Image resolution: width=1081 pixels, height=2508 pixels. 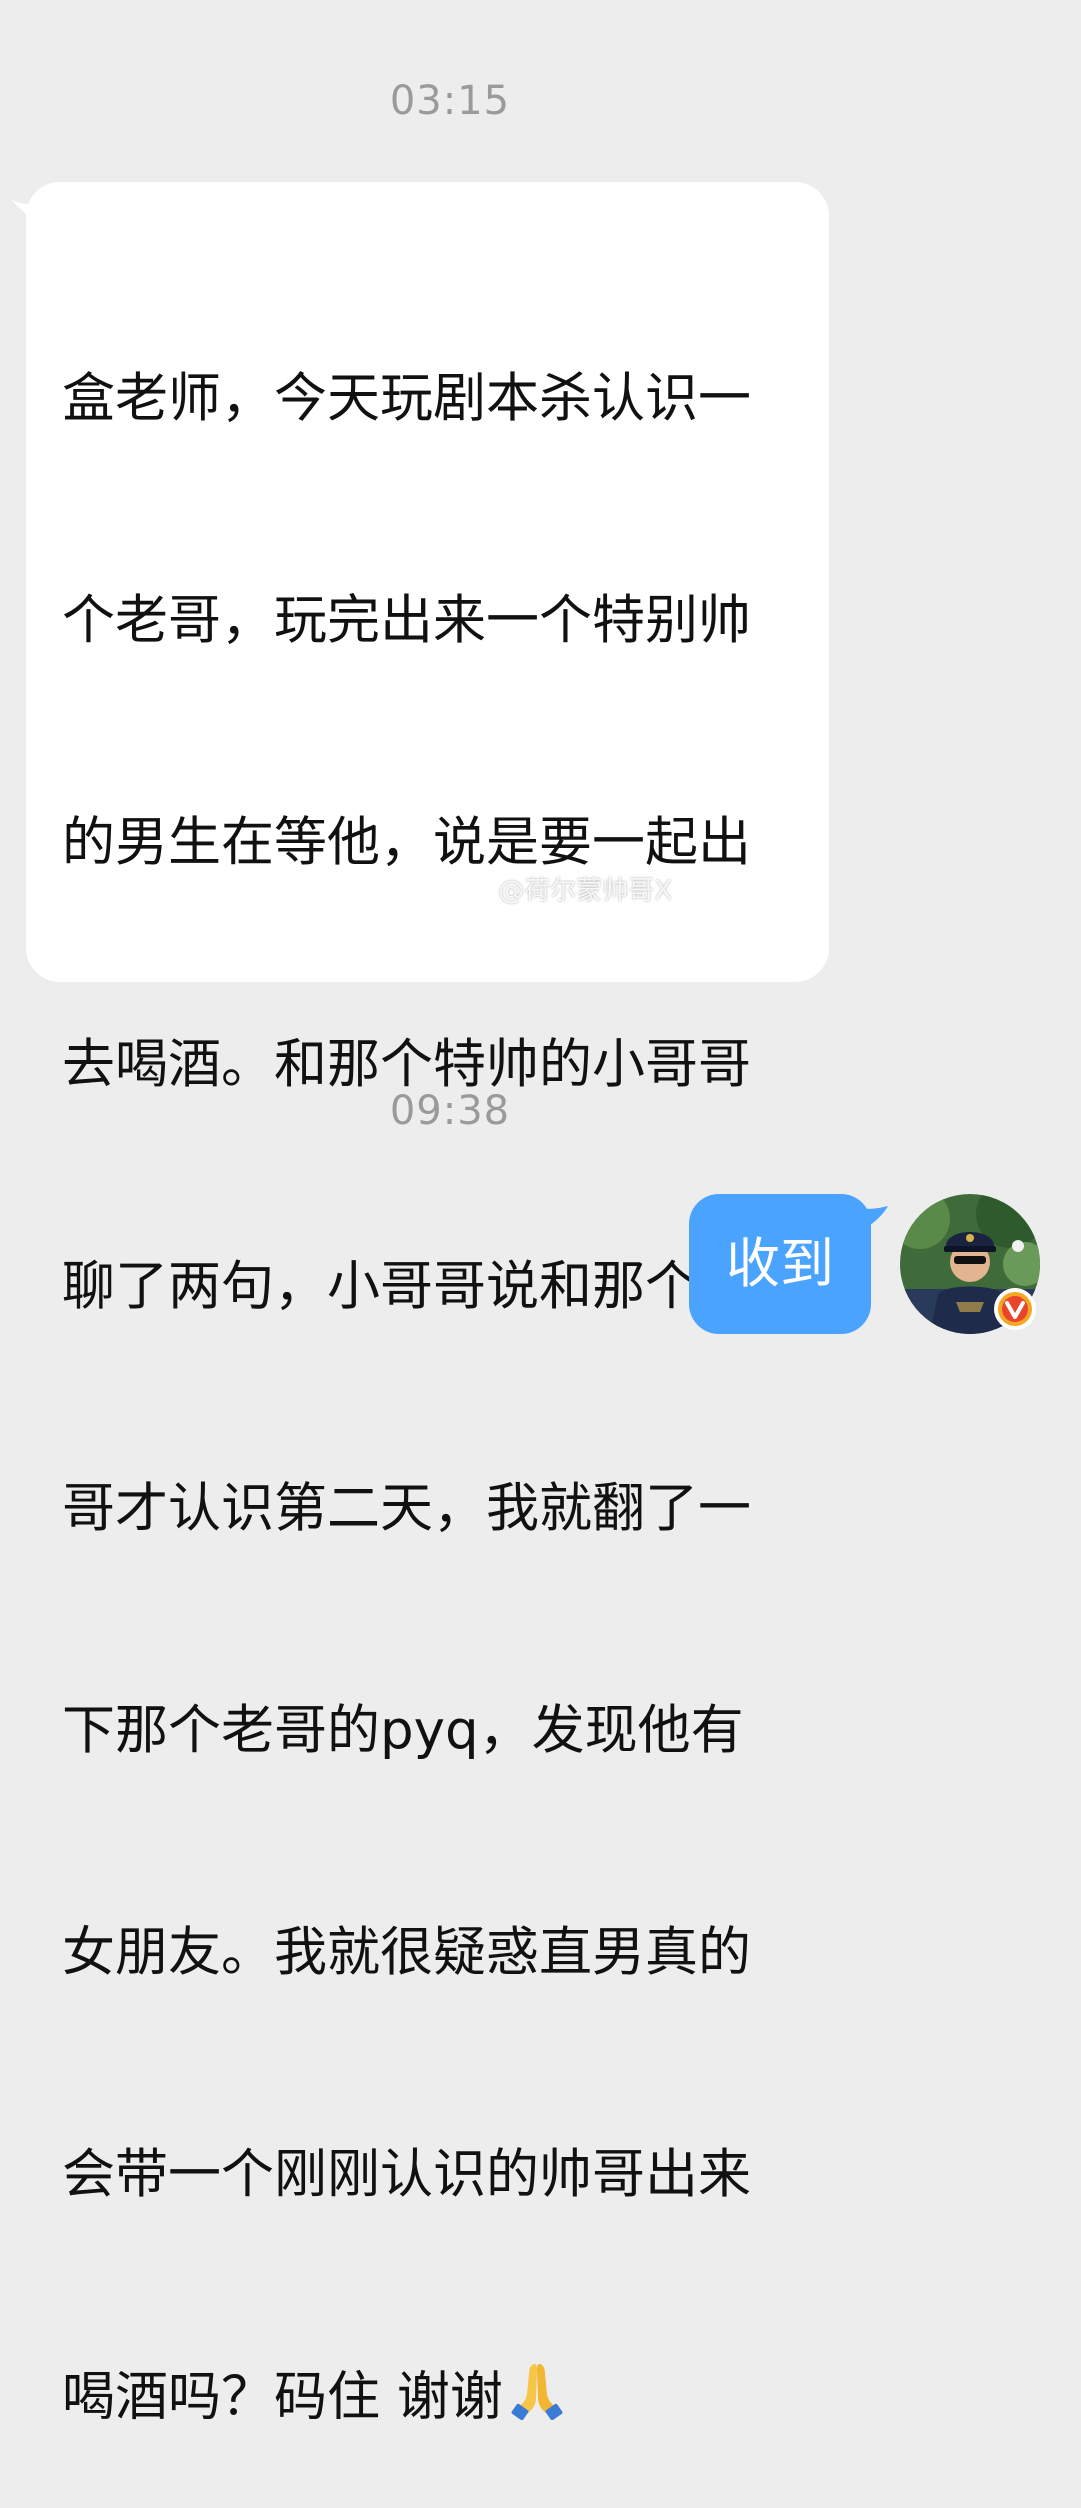 What do you see at coordinates (403, 1730) in the screenshot?
I see `message-line: 下那个老哥的pyq，发现他有` at bounding box center [403, 1730].